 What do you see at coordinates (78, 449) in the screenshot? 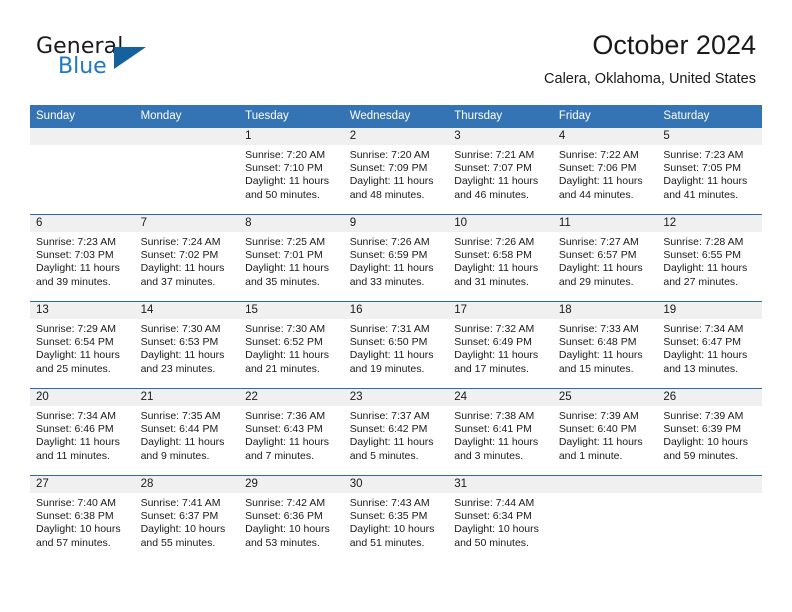
I see `daylight-text: Daylight: 11 hours and 11 minutes.` at bounding box center [78, 449].